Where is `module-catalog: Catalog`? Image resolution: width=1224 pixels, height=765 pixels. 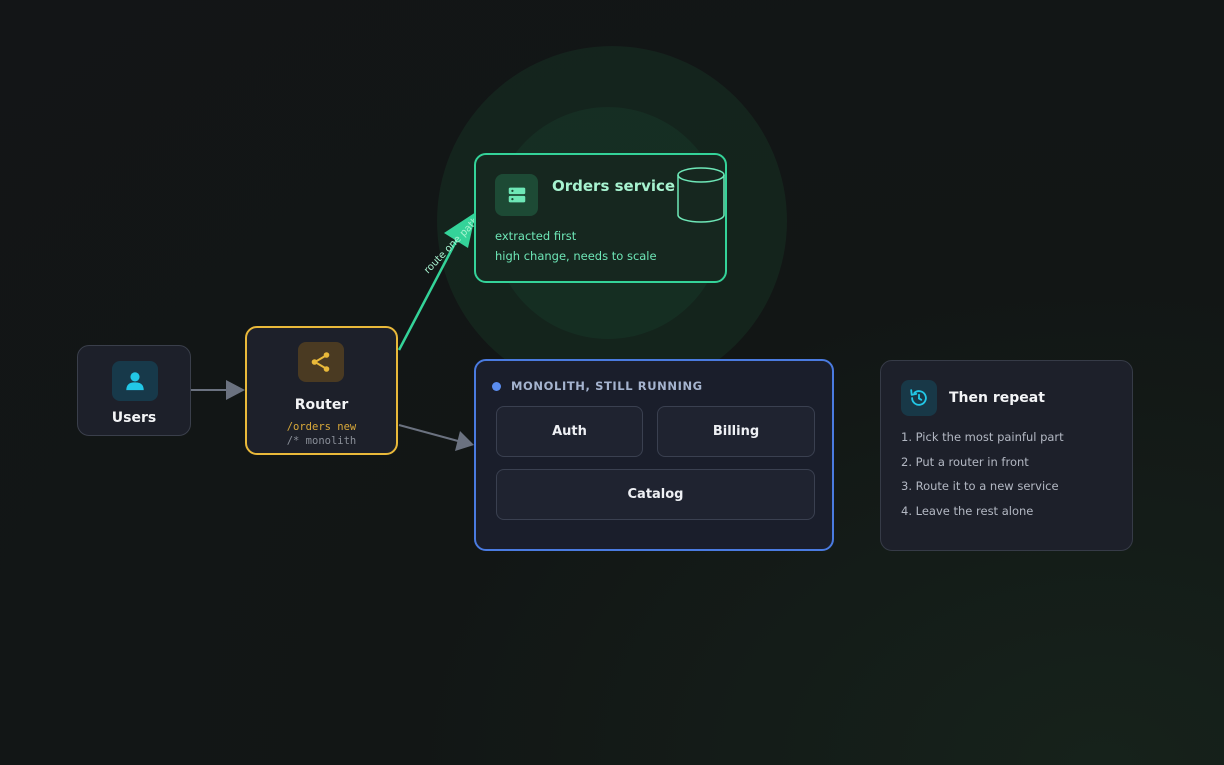 module-catalog: Catalog is located at coordinates (655, 494).